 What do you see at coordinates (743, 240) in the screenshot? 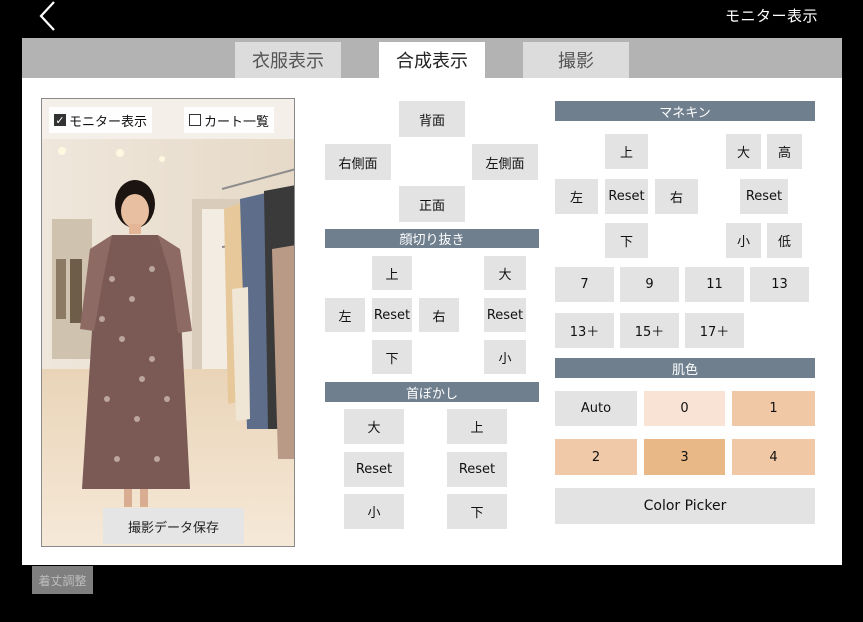
I see `mannequin-small-button: 小` at bounding box center [743, 240].